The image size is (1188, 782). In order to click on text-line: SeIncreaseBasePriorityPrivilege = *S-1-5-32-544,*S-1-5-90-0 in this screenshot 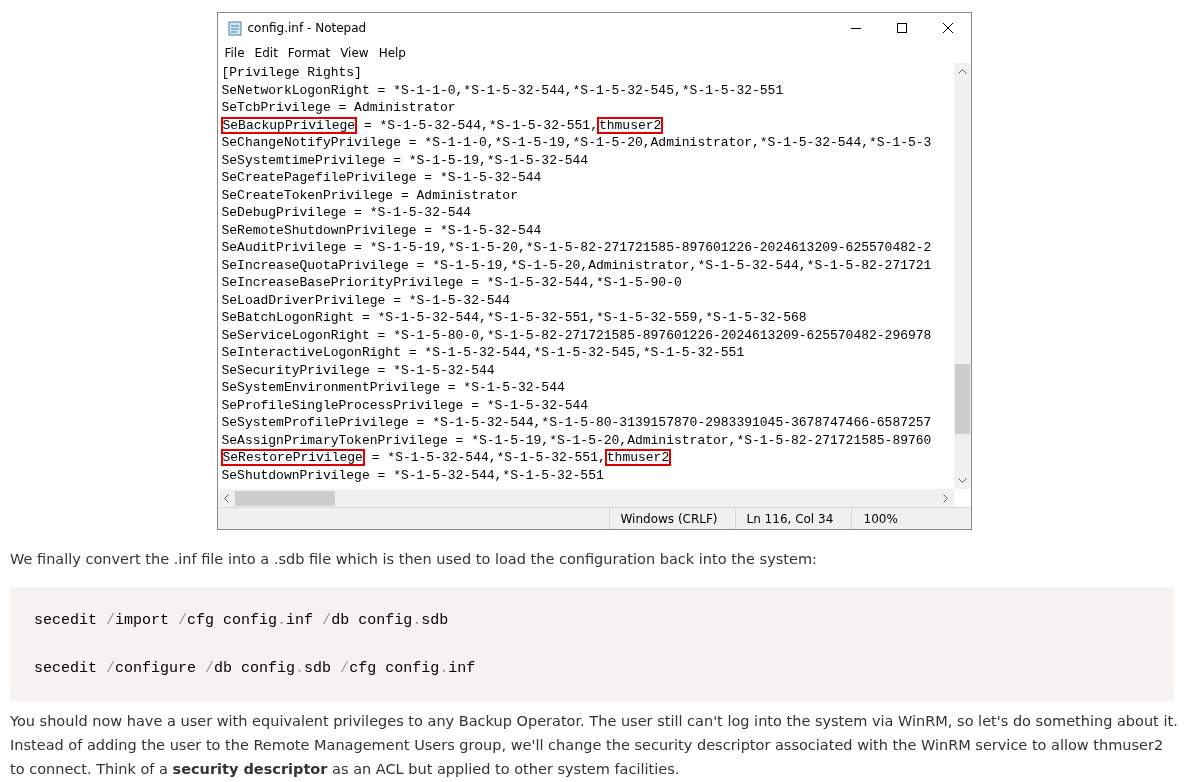, I will do `click(452, 283)`.